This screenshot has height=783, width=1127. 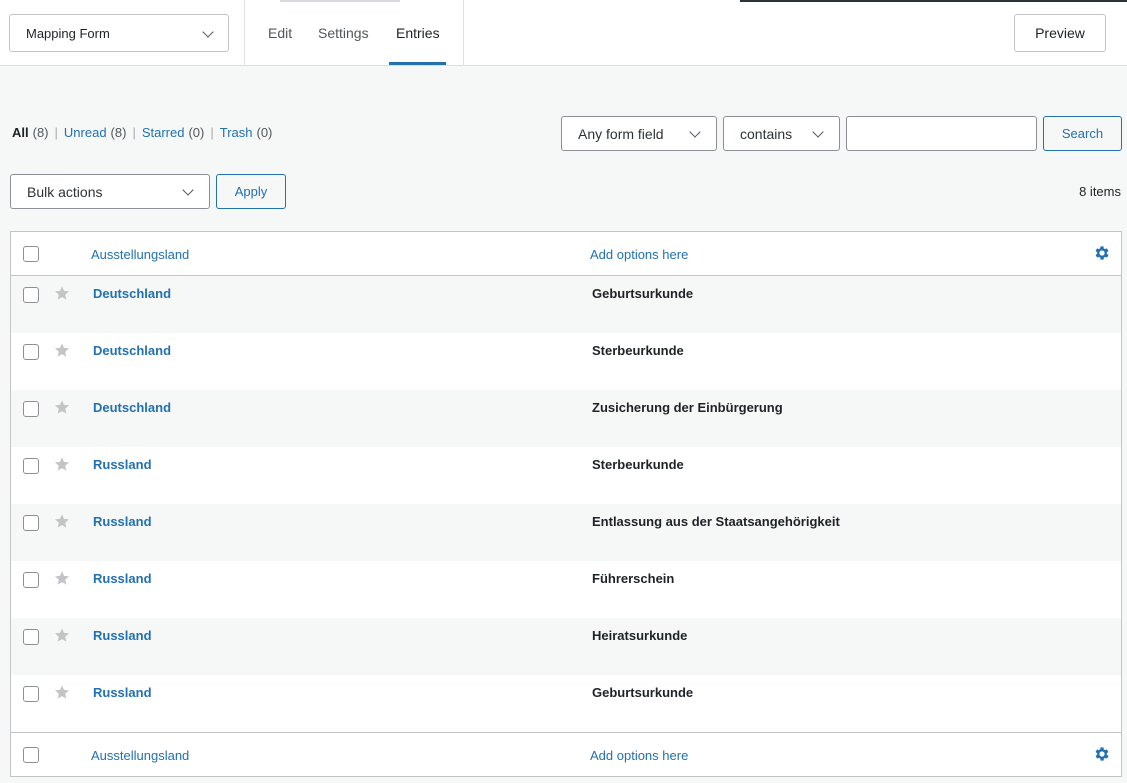 I want to click on form-selector: Mapping Form, so click(x=119, y=33).